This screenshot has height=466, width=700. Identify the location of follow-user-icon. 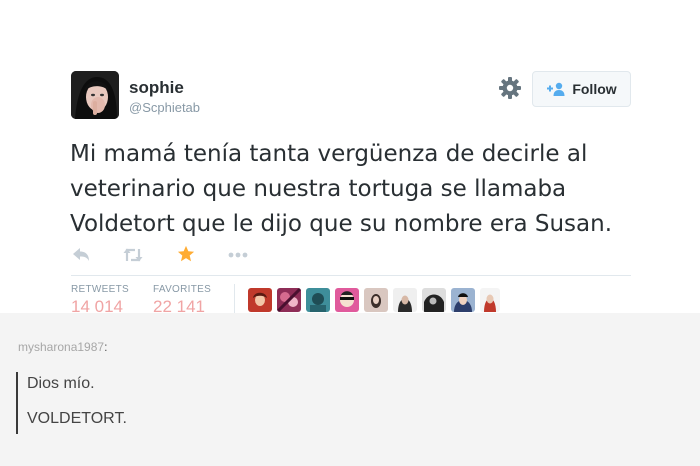
(556, 89).